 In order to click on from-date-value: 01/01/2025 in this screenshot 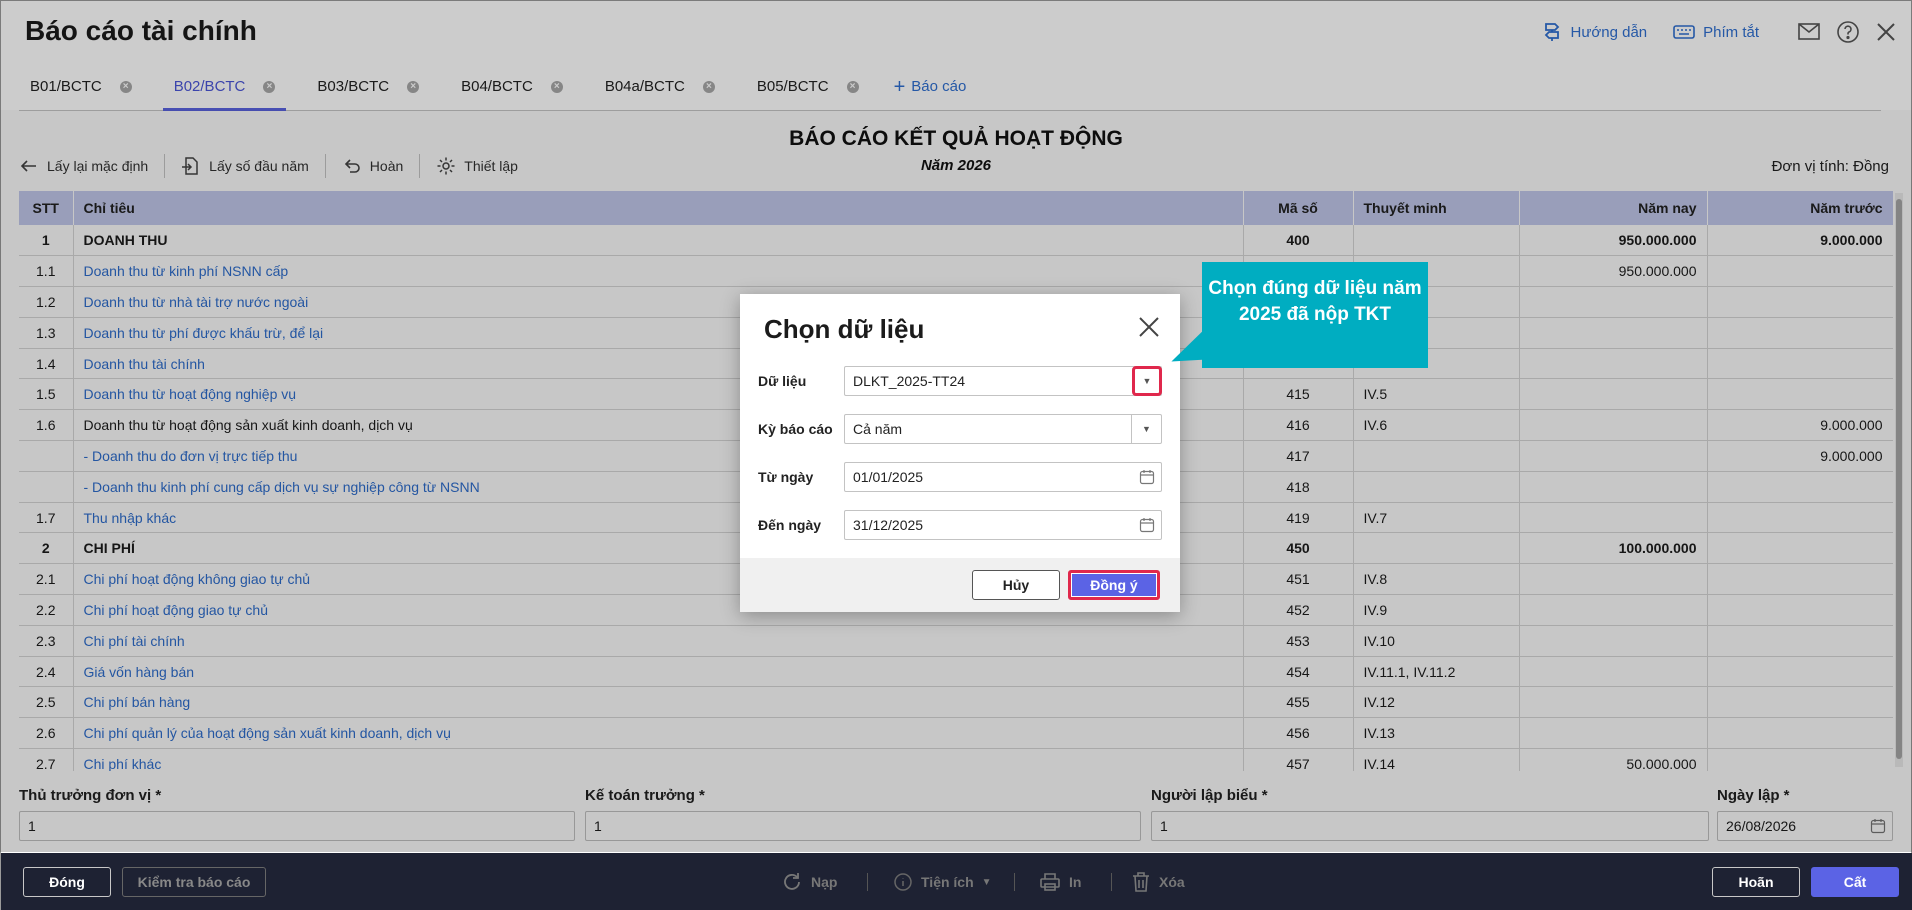, I will do `click(888, 477)`.